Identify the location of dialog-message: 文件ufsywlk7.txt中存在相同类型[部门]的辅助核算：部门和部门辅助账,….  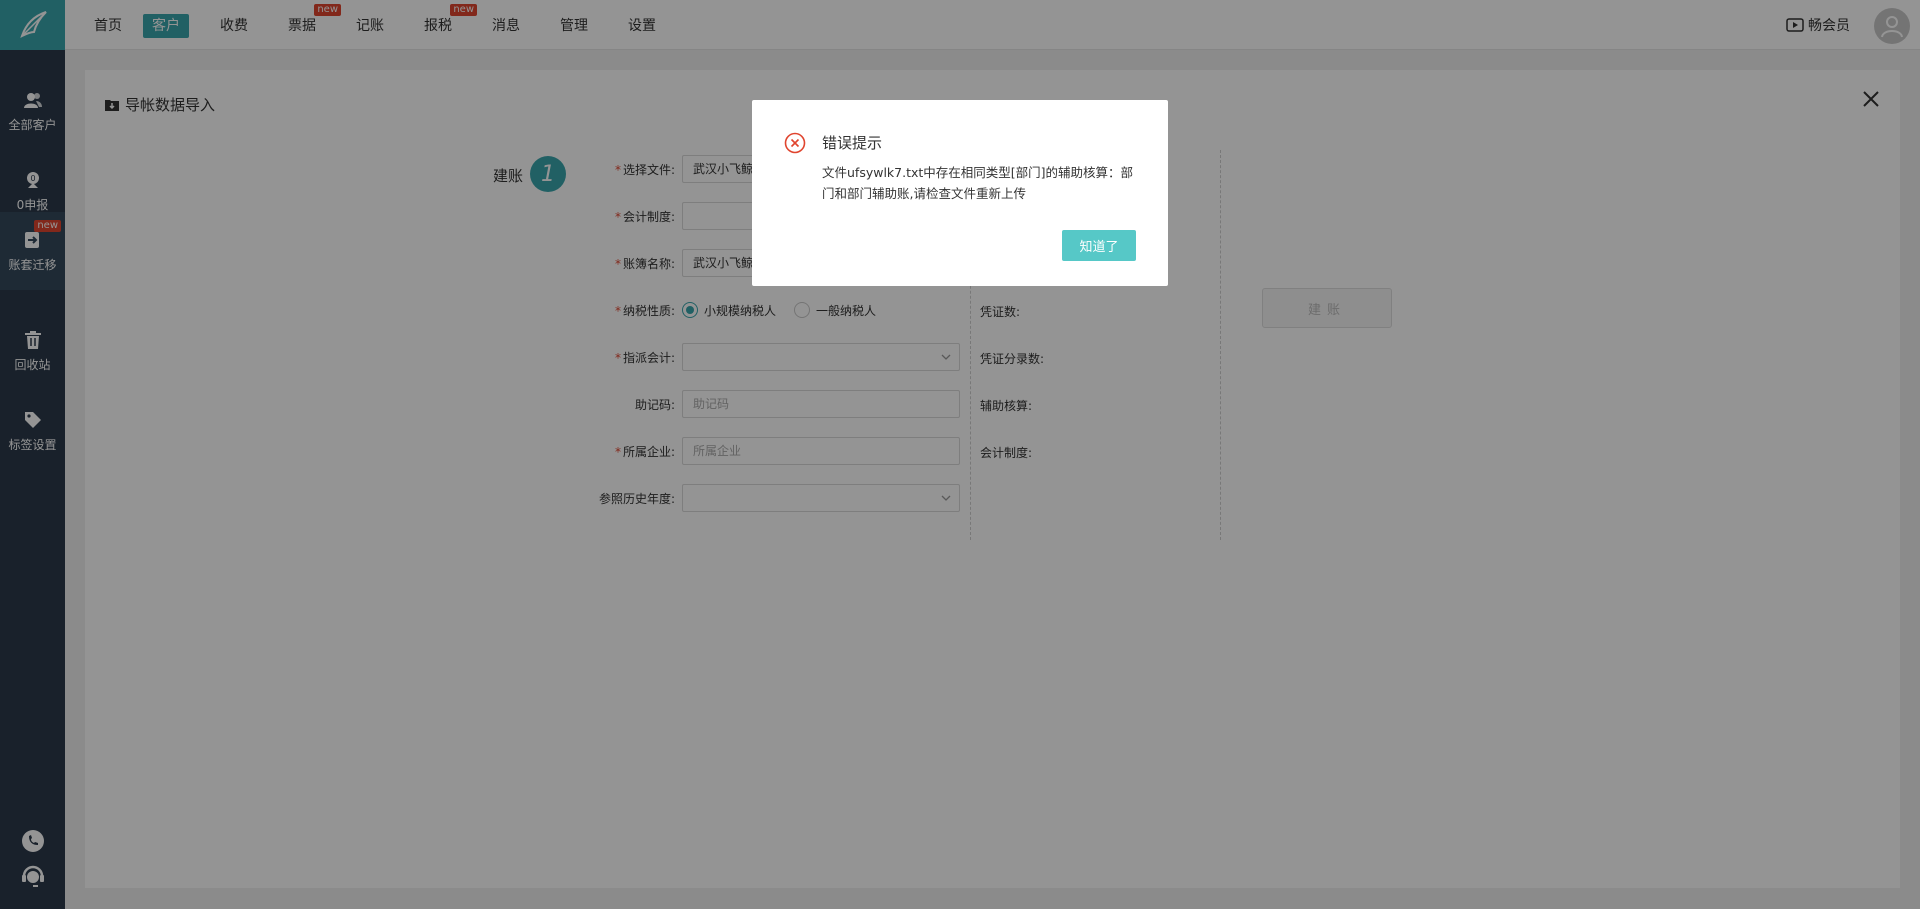
(978, 183).